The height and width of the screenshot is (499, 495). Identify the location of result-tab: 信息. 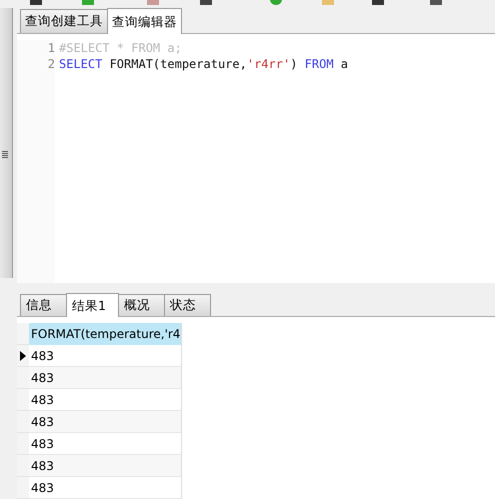
(43, 305).